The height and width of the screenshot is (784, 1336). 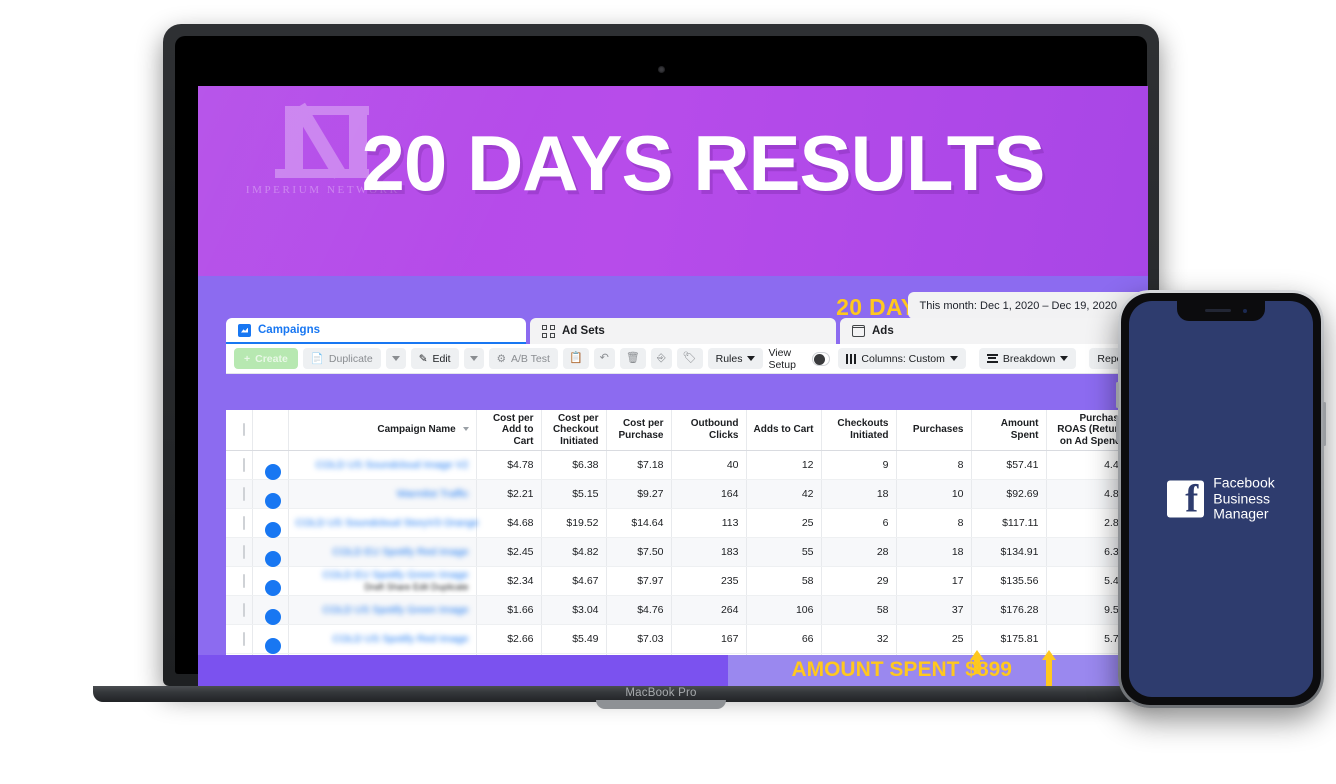 I want to click on cell-purchases: 8, so click(x=934, y=465).